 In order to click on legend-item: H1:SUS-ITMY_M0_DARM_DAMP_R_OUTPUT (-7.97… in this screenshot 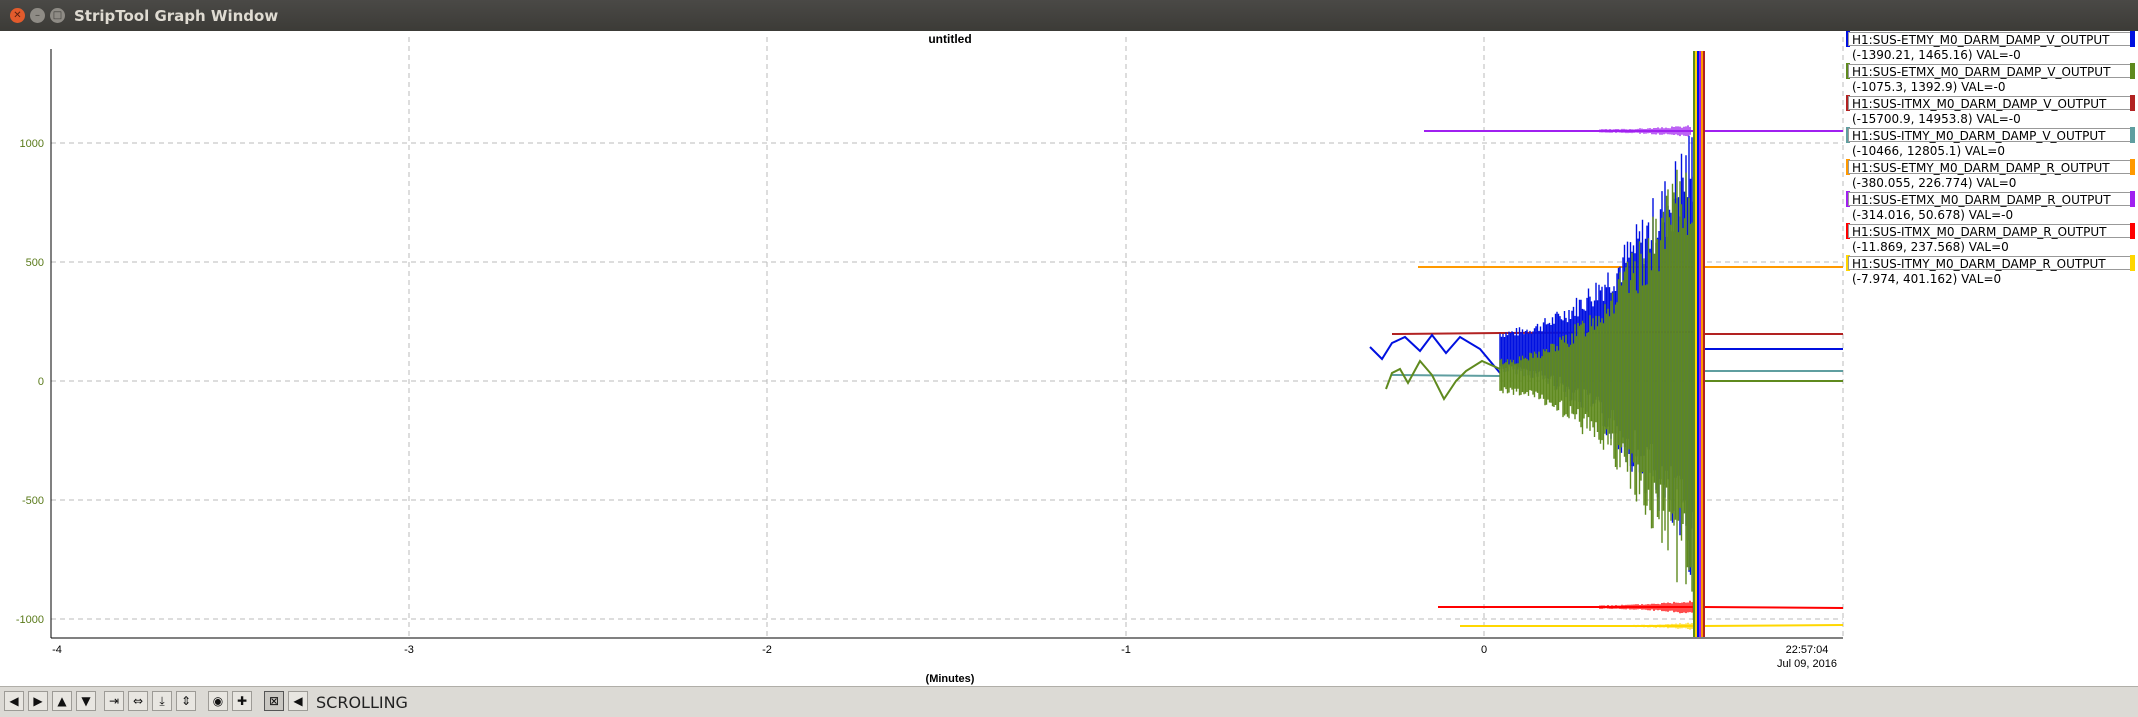, I will do `click(1992, 271)`.